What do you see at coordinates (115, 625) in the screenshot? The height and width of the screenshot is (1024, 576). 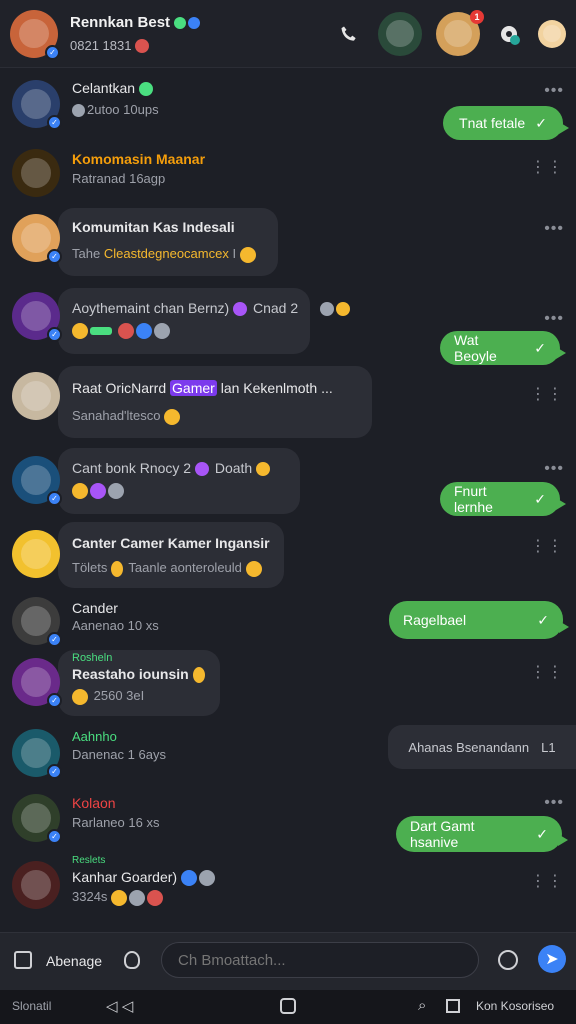 I see `contact-meta: Aanenao 10 xs` at bounding box center [115, 625].